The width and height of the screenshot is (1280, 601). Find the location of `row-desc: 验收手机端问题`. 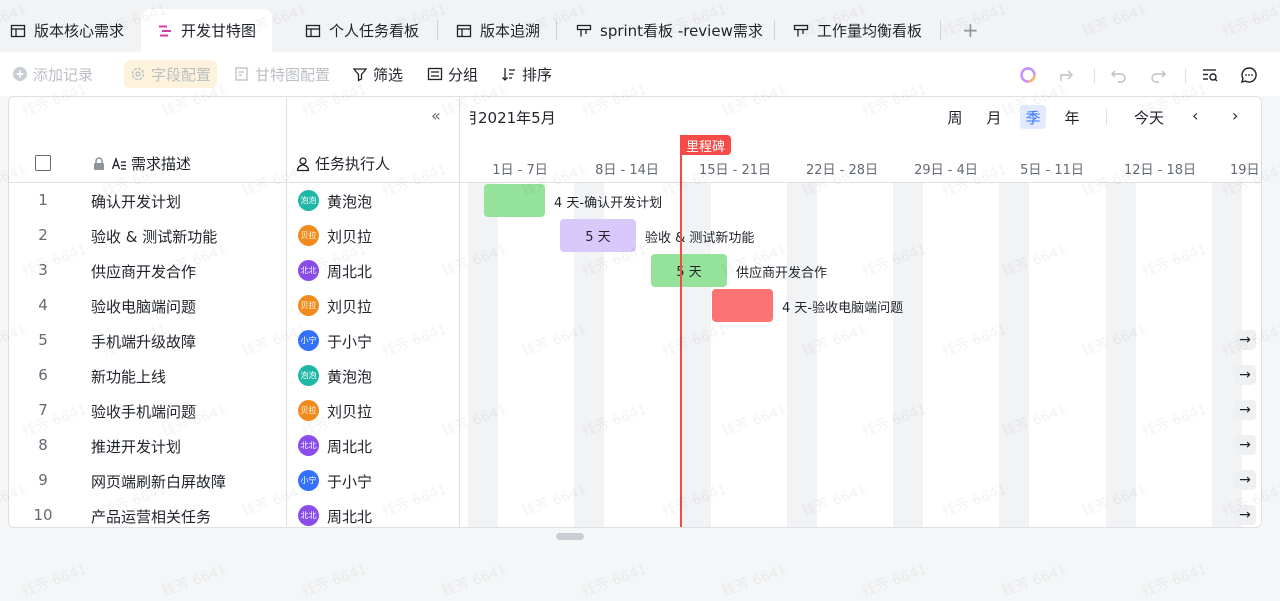

row-desc: 验收手机端问题 is located at coordinates (143, 411).